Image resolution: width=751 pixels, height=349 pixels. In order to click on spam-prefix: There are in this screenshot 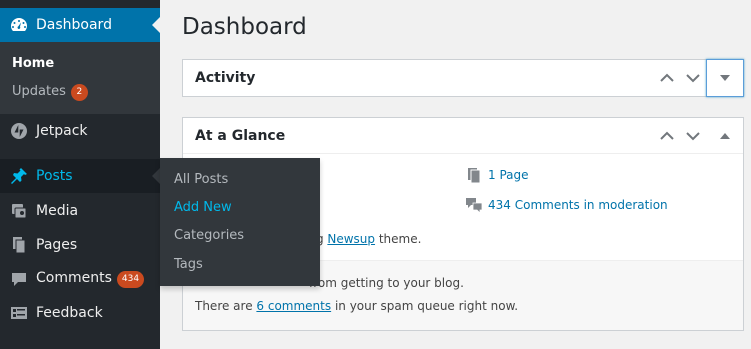, I will do `click(226, 306)`.